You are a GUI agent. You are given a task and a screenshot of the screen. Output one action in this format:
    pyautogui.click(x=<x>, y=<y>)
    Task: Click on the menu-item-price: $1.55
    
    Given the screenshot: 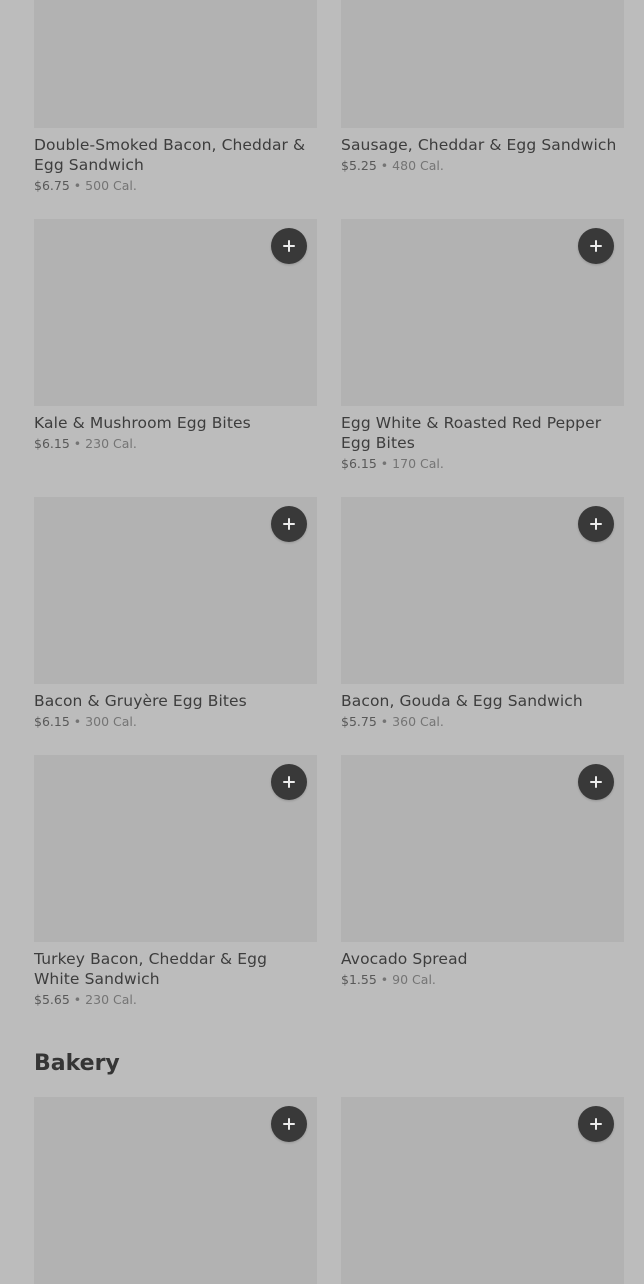 What is the action you would take?
    pyautogui.click(x=359, y=979)
    